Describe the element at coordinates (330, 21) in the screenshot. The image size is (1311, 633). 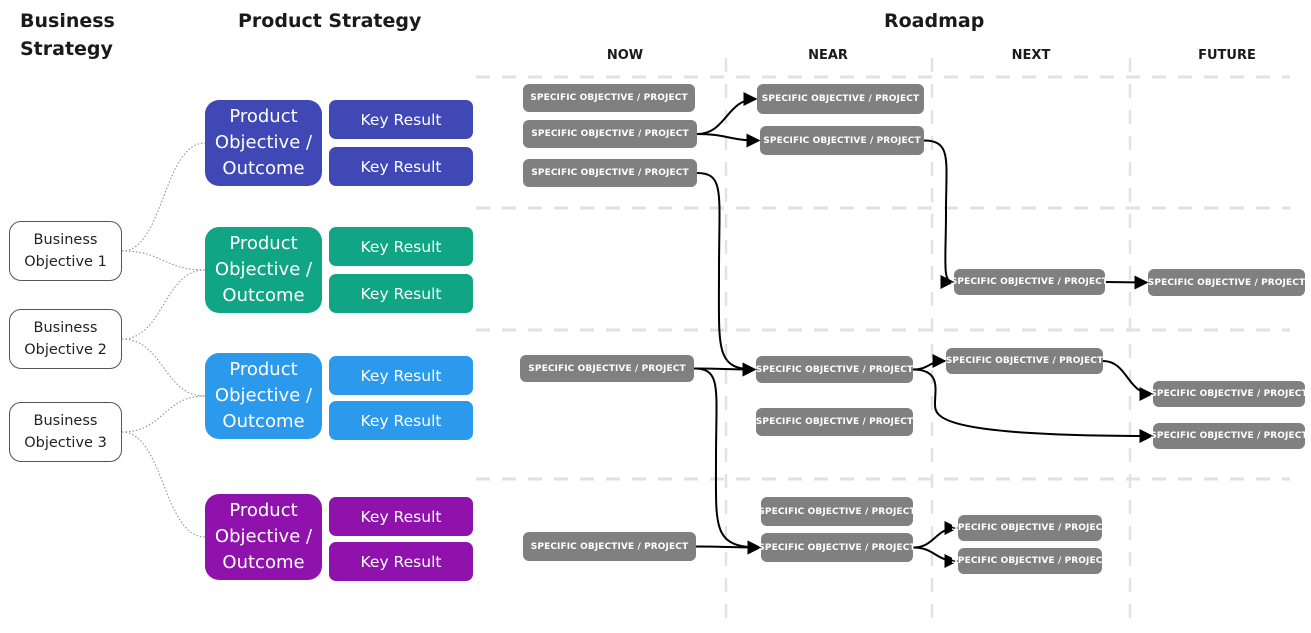
I see `product-strategy-heading: Product Strategy` at that location.